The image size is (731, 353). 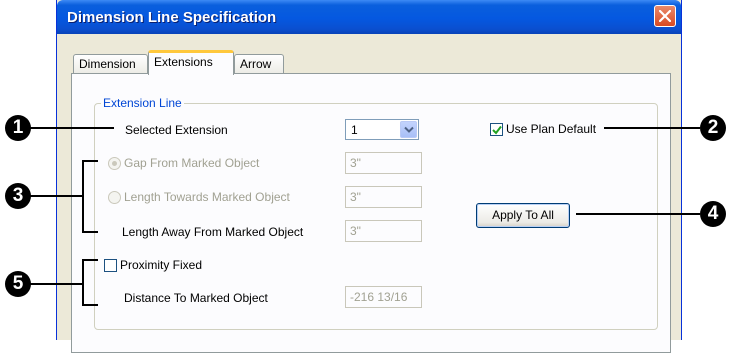 What do you see at coordinates (369, 17) in the screenshot?
I see `title-bar: Dimension Line Specification` at bounding box center [369, 17].